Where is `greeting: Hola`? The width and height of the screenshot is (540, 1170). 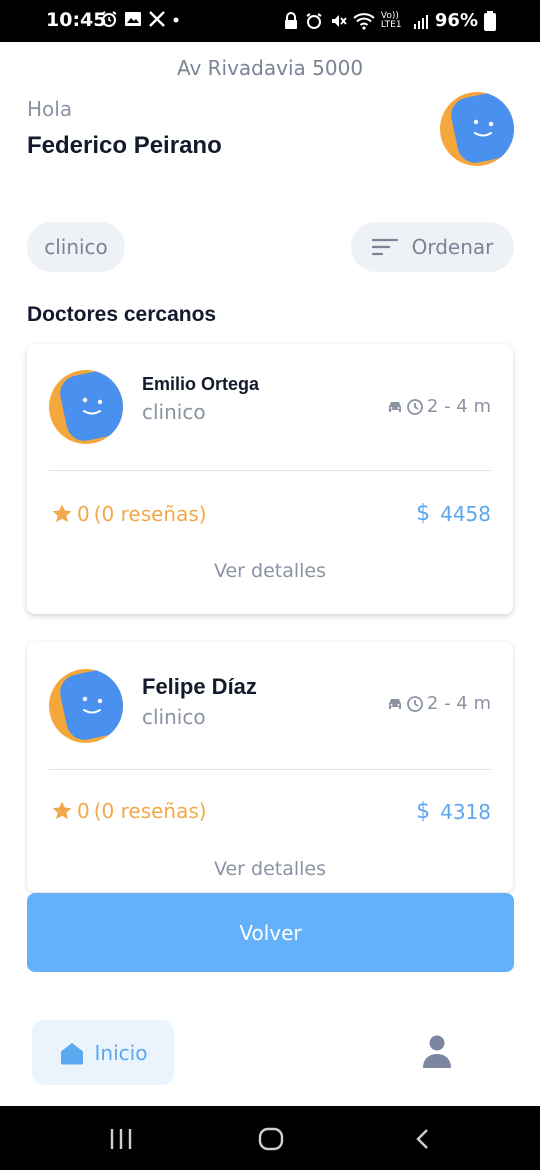 greeting: Hola is located at coordinates (50, 109).